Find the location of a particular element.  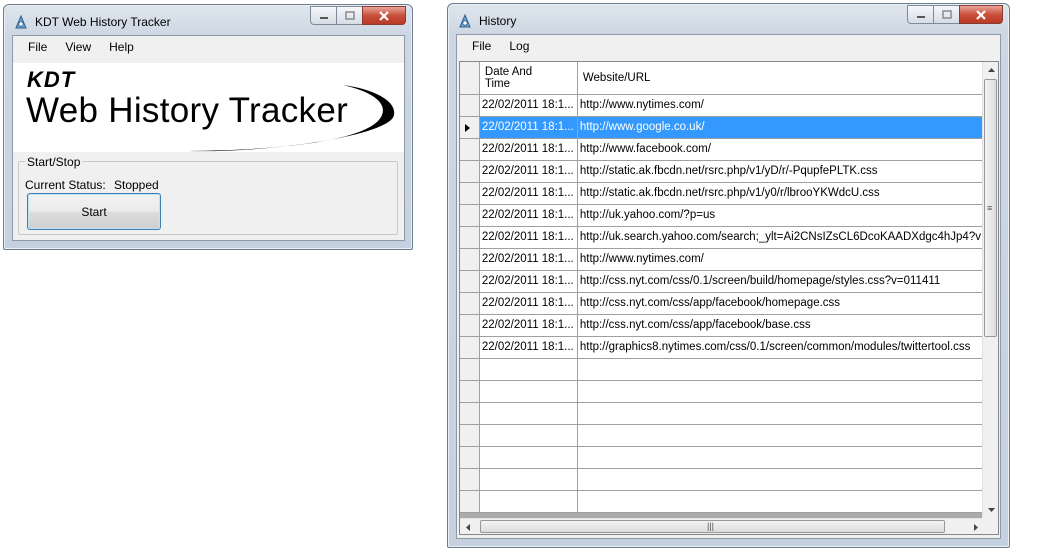

column-header-date: Date And Time is located at coordinates (528, 78).